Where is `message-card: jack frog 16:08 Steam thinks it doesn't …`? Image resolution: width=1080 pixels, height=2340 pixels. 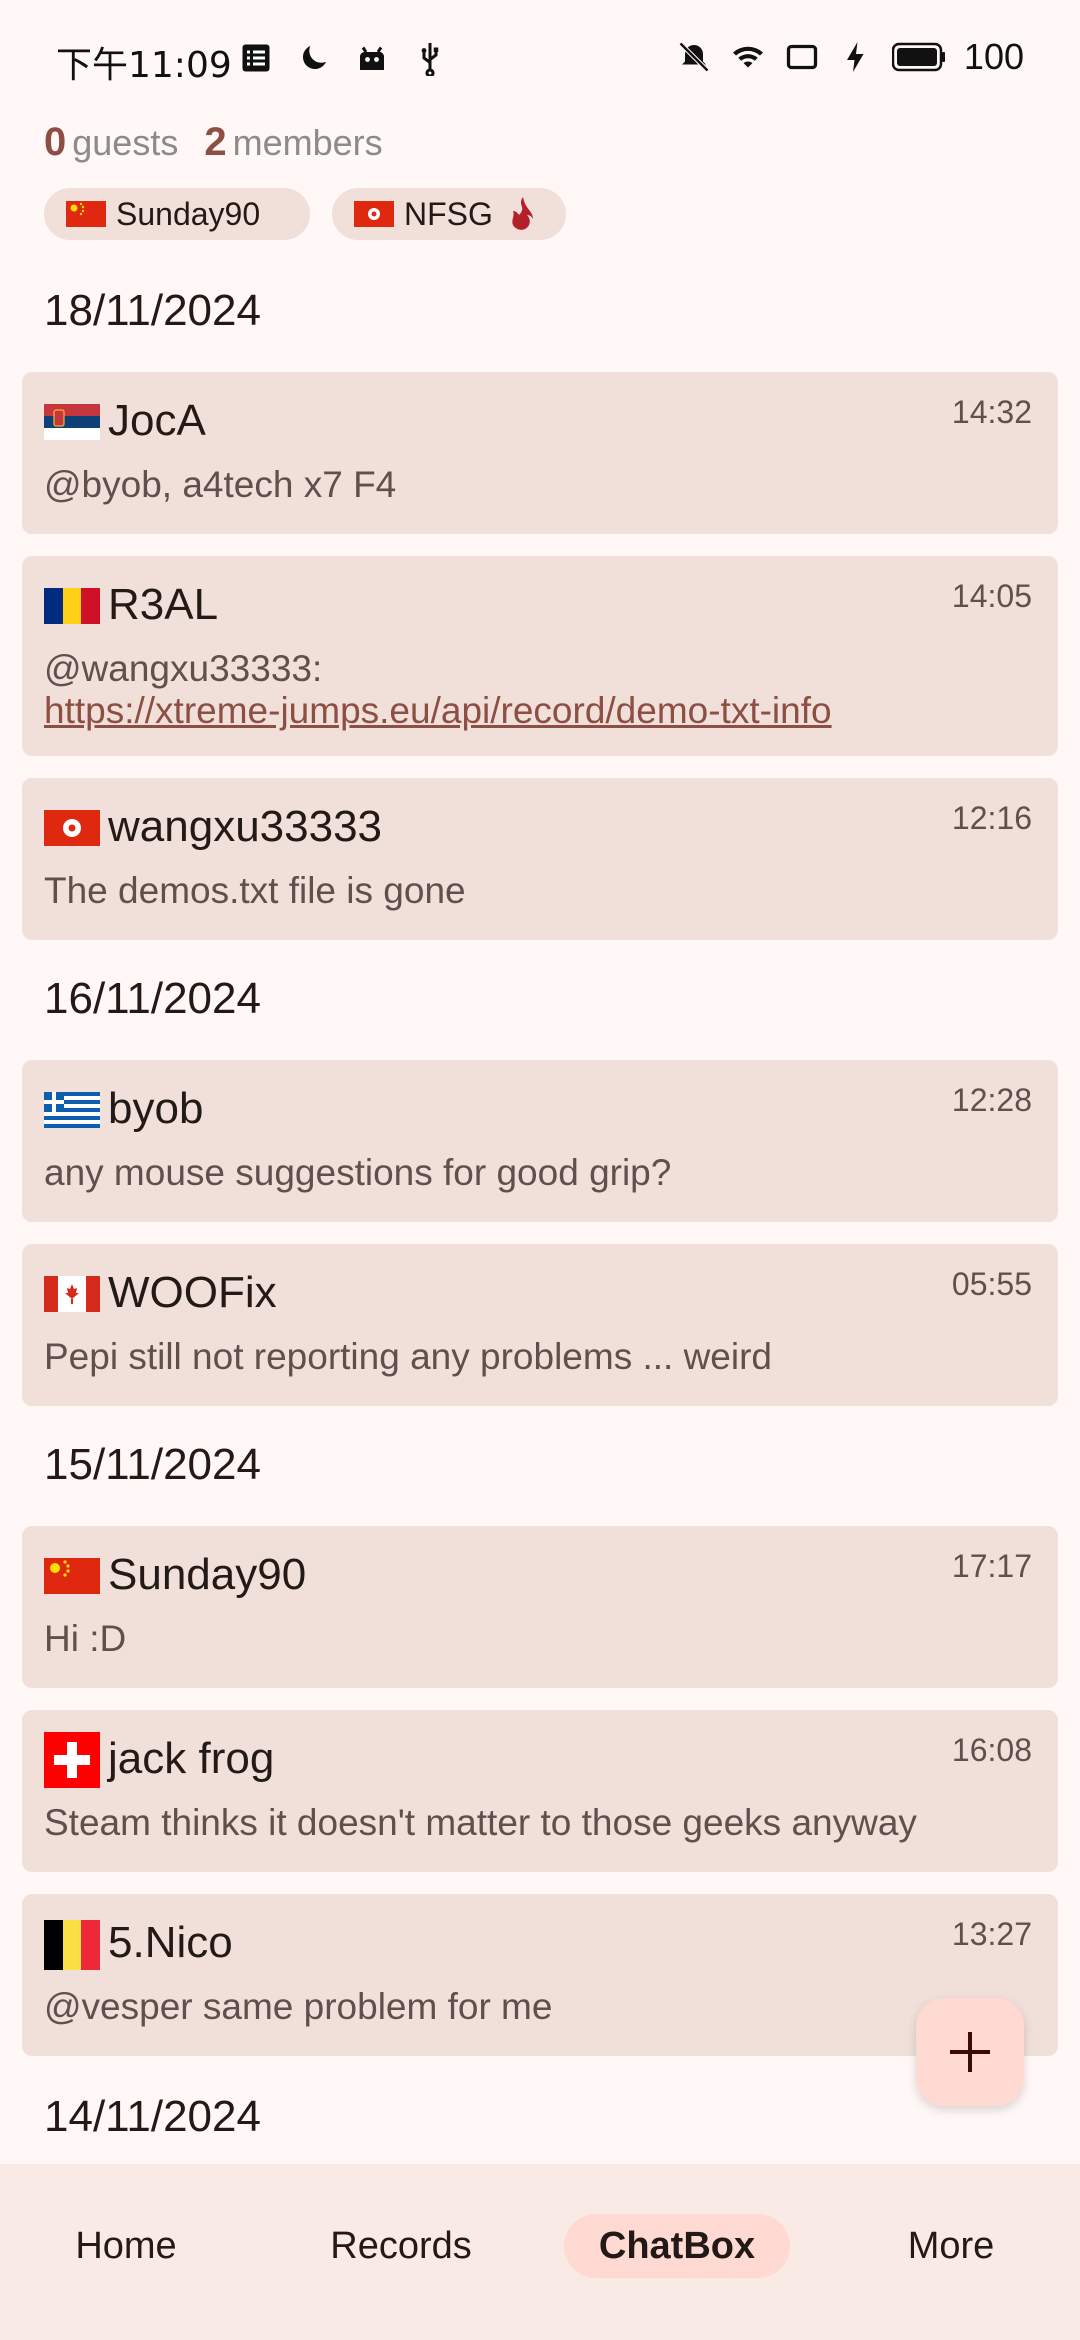 message-card: jack frog 16:08 Steam thinks it doesn't … is located at coordinates (540, 1791).